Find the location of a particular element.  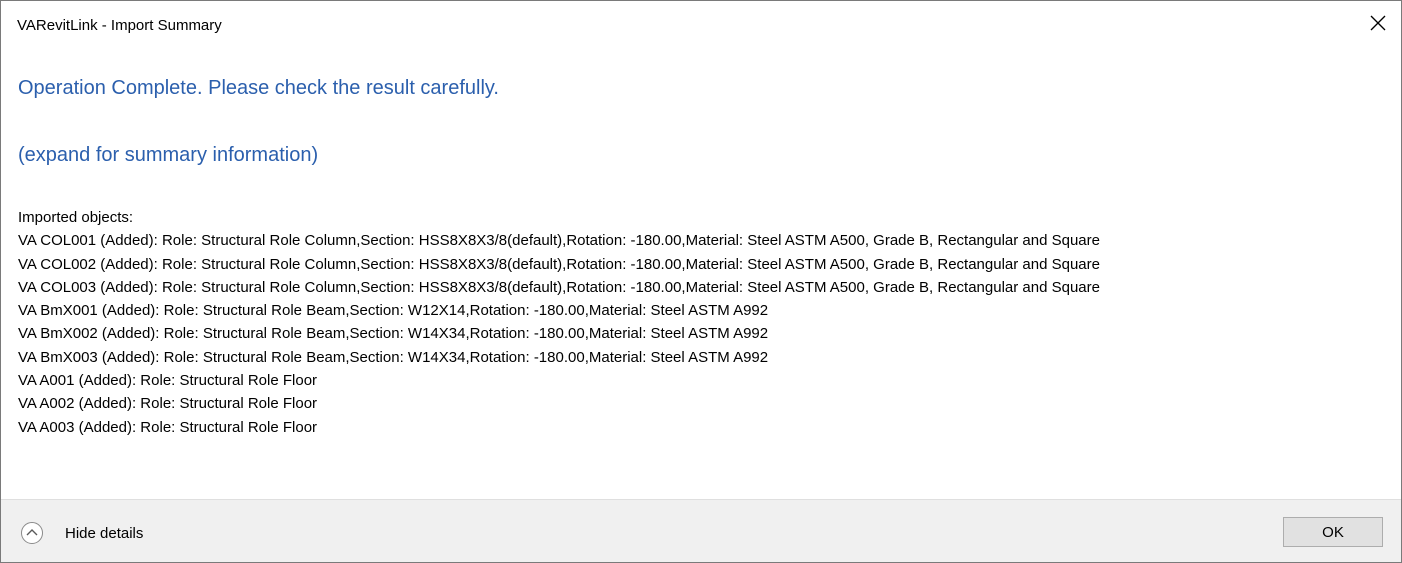

dialog-footer: Hide details OK is located at coordinates (701, 530).